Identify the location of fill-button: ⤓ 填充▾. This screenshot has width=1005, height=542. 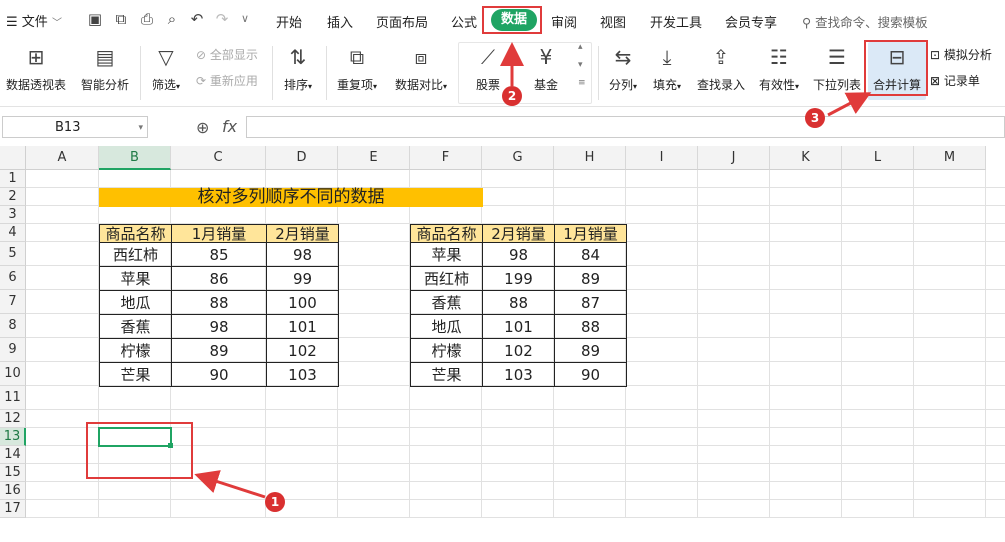
(667, 68).